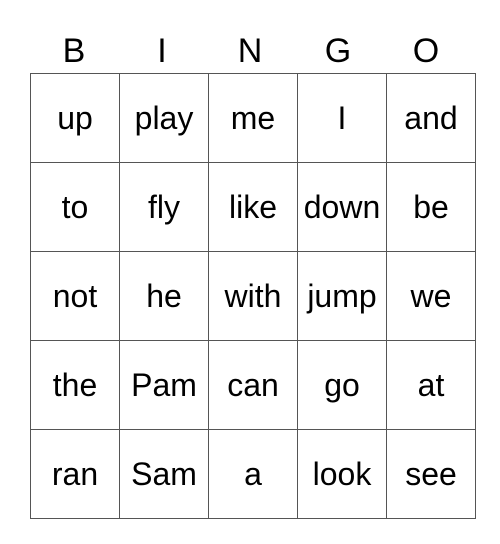 The width and height of the screenshot is (500, 544). What do you see at coordinates (75, 385) in the screenshot?
I see `bingo-cell: the` at bounding box center [75, 385].